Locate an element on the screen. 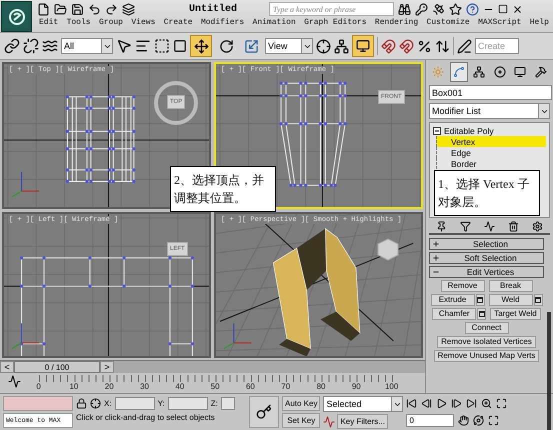 The image size is (553, 430). rollout-header: Soft Selection is located at coordinates (486, 258).